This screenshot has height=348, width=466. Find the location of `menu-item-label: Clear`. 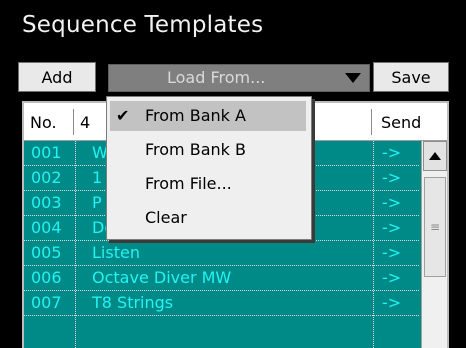

menu-item-label: Clear is located at coordinates (166, 217).